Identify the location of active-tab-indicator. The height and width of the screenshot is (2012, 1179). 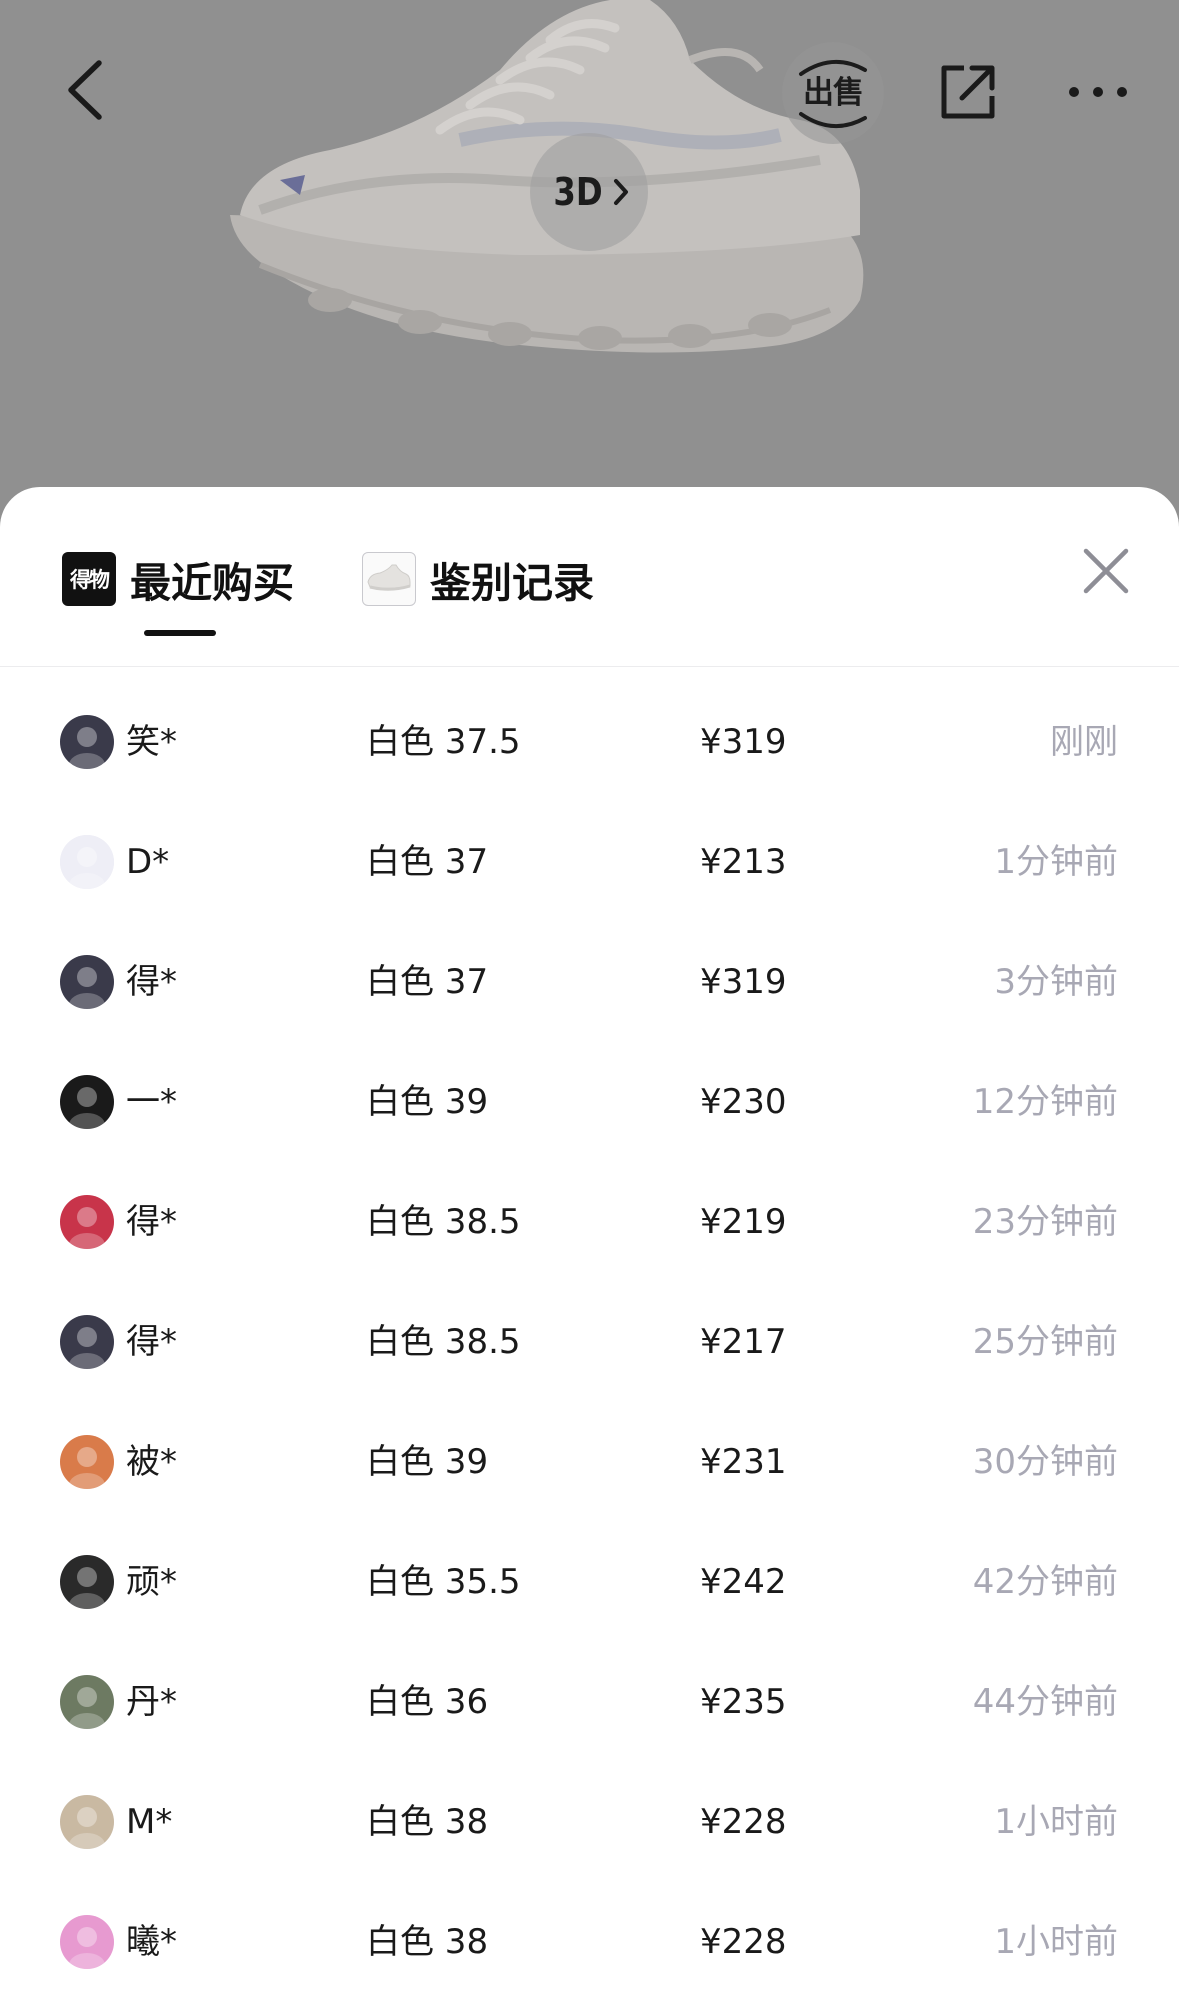
(180, 633).